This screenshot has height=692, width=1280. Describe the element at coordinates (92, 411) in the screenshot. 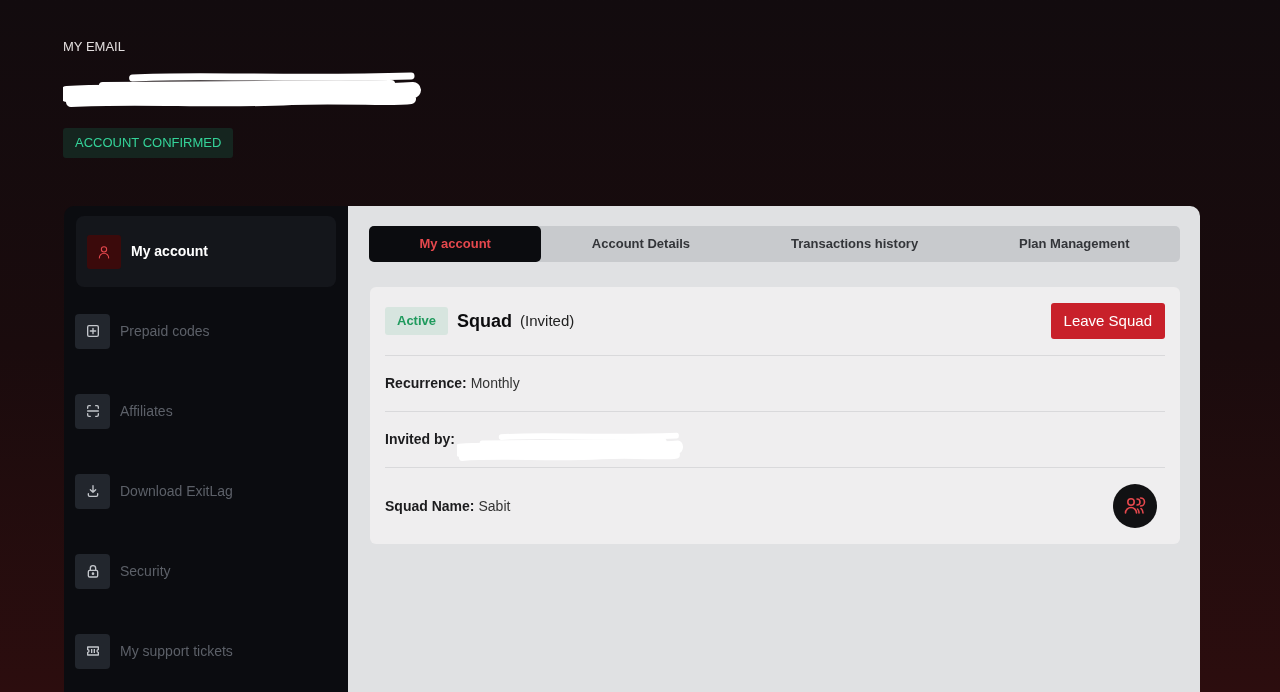

I see `scan-frame-icon` at that location.